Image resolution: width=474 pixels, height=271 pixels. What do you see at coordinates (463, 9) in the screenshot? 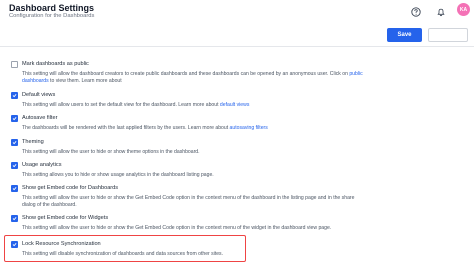
I see `avatar: KA` at bounding box center [463, 9].